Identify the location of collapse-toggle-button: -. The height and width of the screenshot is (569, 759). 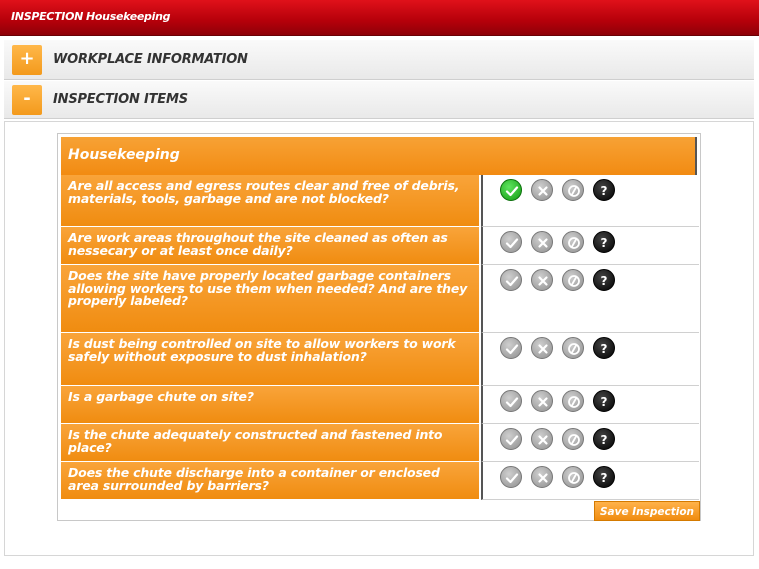
(27, 100).